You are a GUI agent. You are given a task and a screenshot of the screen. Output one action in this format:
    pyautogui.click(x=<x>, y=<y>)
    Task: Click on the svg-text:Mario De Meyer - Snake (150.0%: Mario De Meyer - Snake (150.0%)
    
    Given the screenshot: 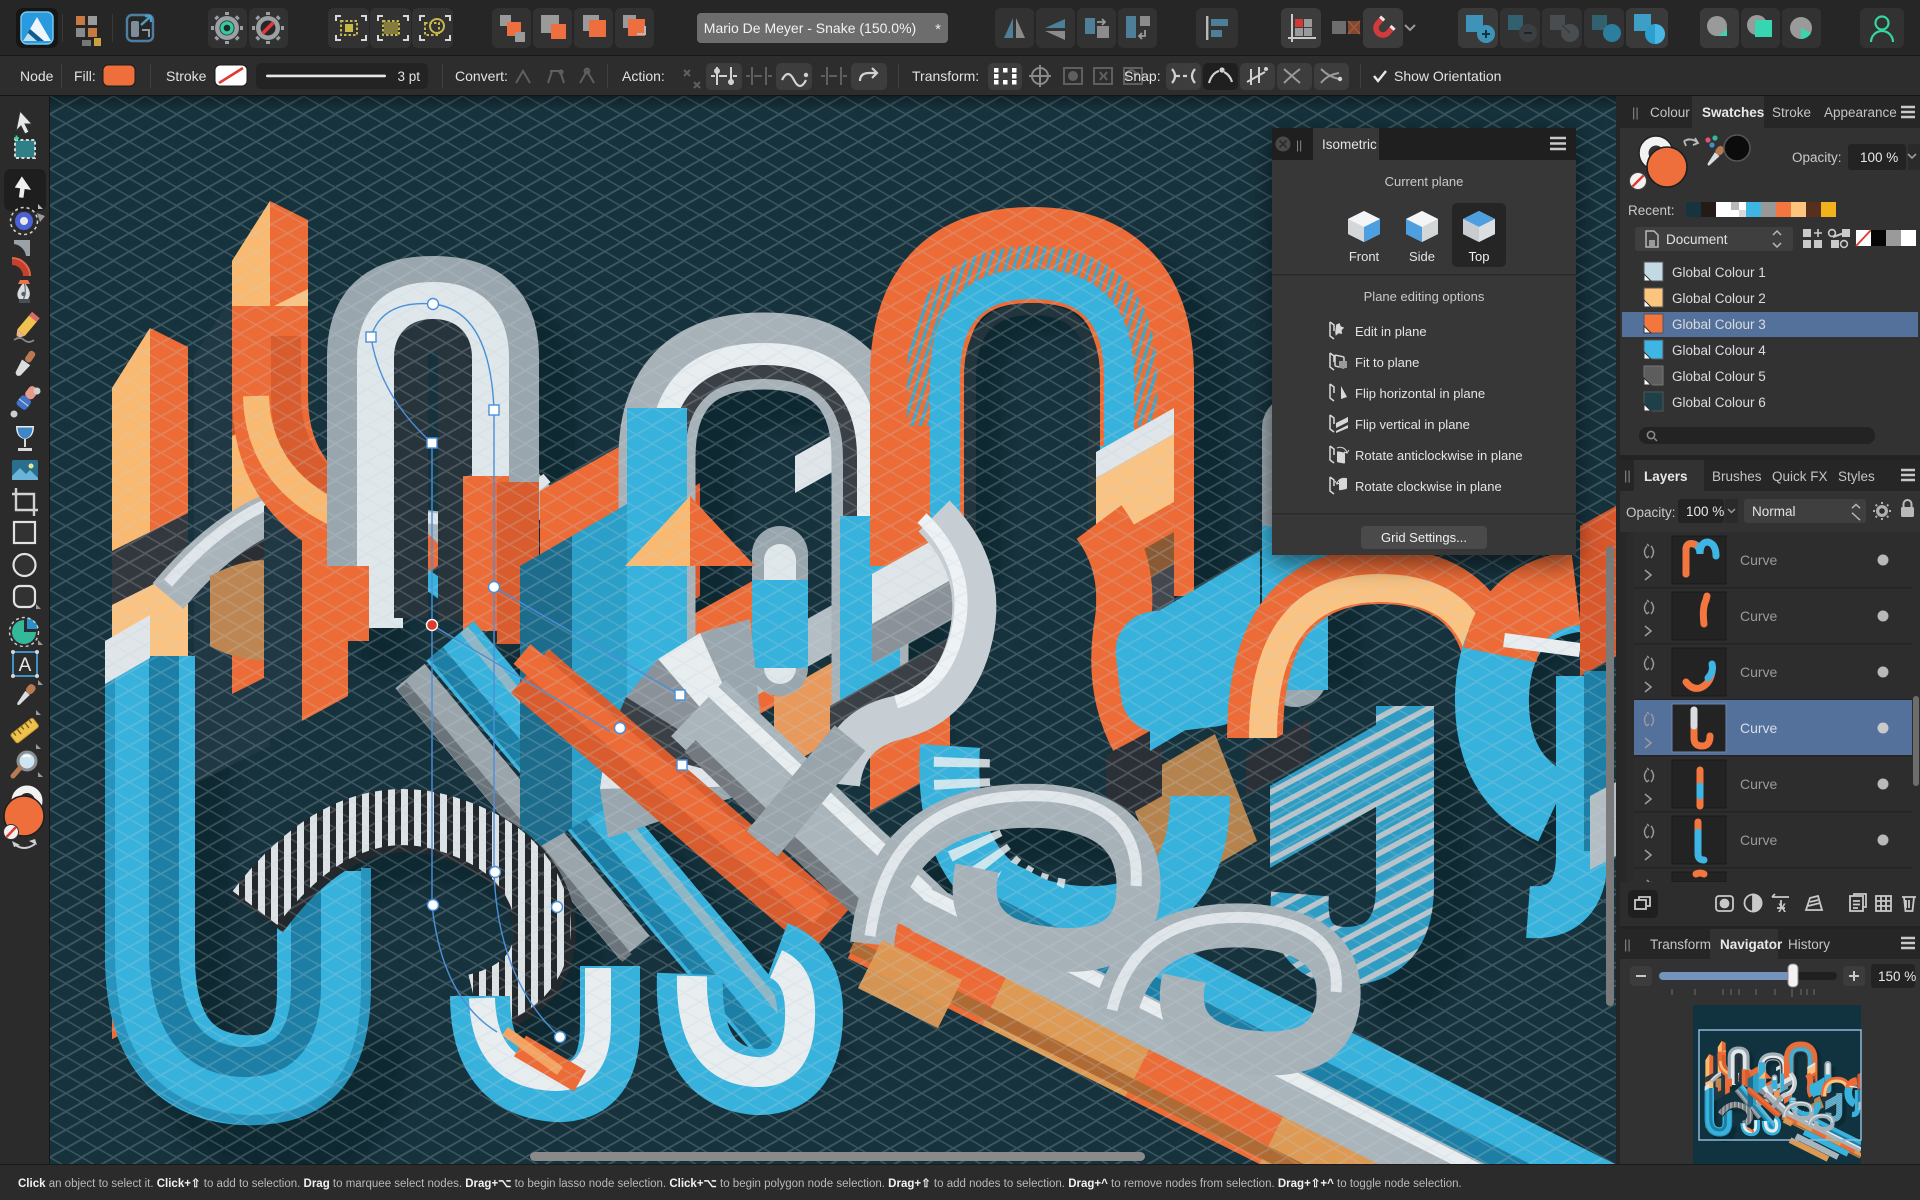 What is the action you would take?
    pyautogui.click(x=810, y=28)
    